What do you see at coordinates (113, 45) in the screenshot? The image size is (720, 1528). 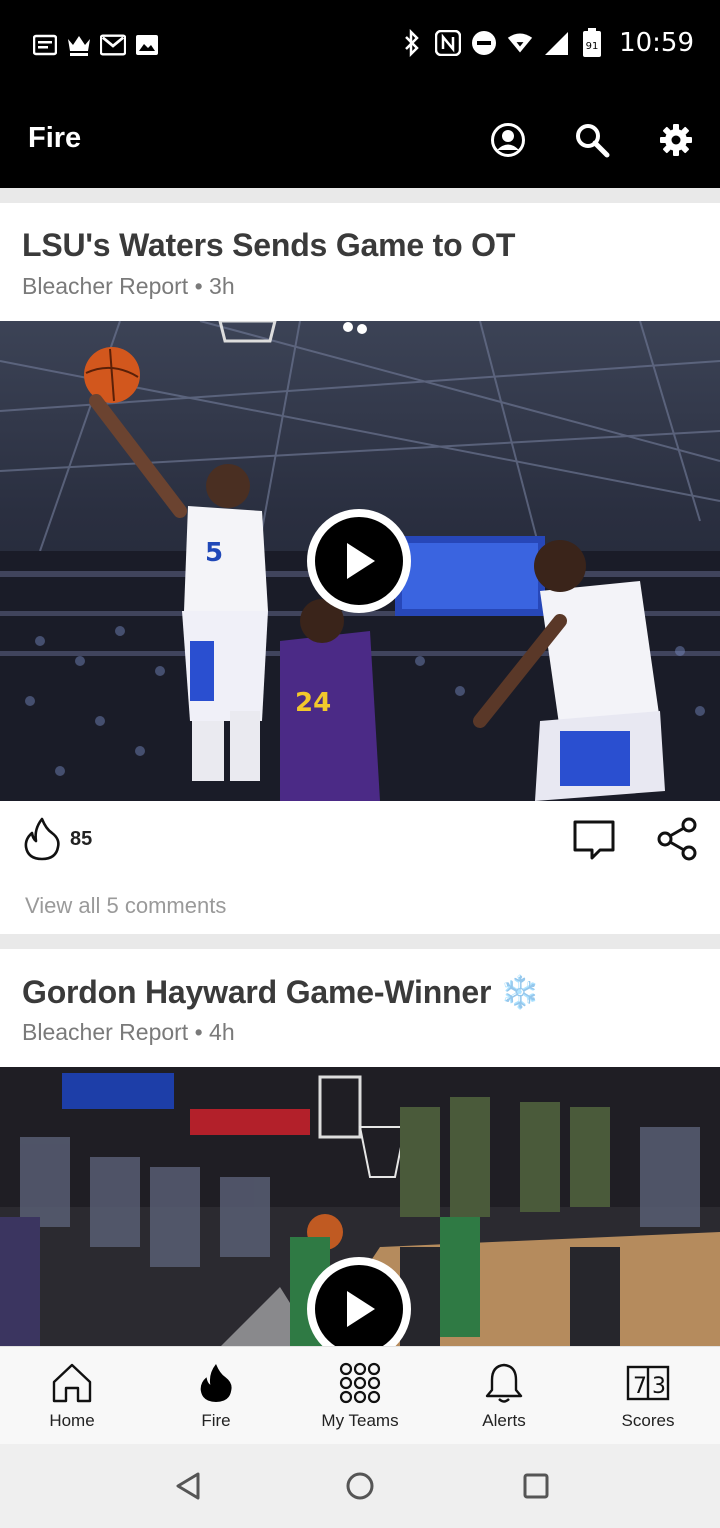 I see `gmail-icon` at bounding box center [113, 45].